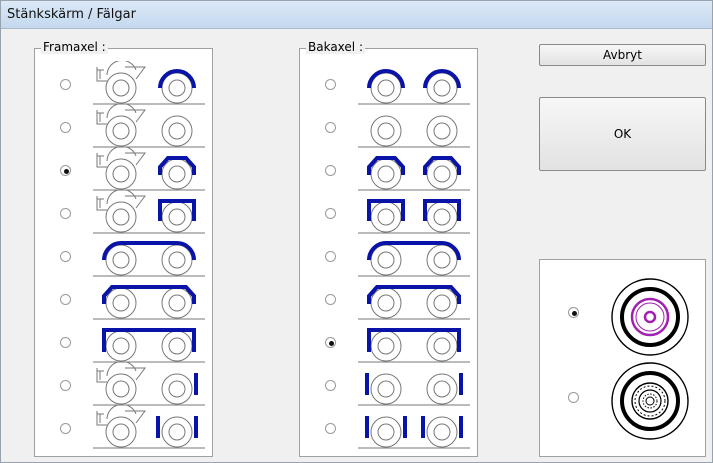 The height and width of the screenshot is (463, 713). I want to click on title-bar: Stänkskärm / Fälgar, so click(356, 15).